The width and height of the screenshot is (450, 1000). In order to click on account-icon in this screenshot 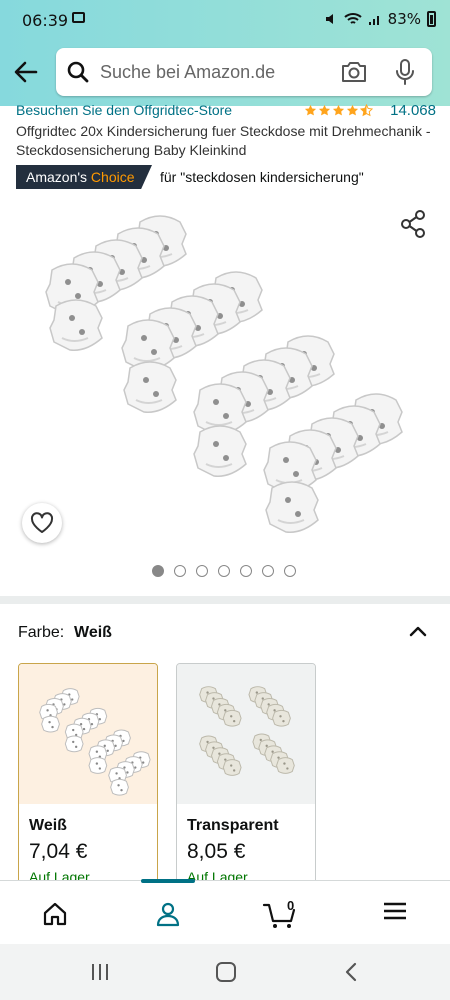, I will do `click(168, 914)`.